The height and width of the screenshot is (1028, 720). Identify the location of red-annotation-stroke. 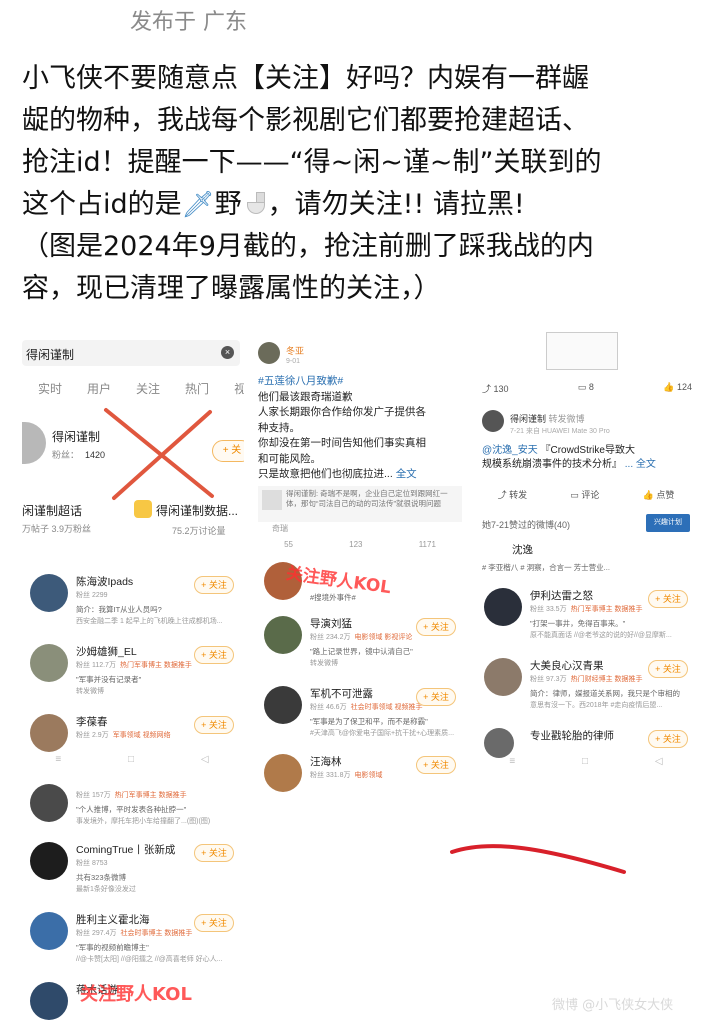
(538, 859).